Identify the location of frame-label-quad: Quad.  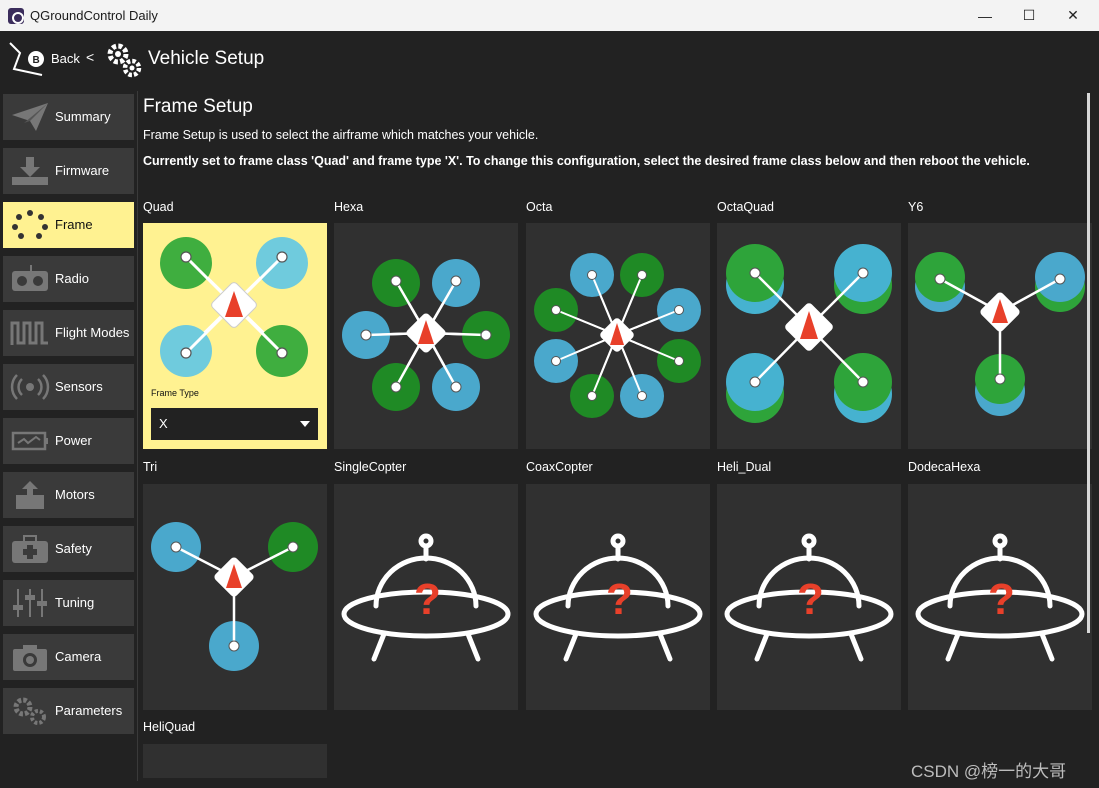
(158, 207).